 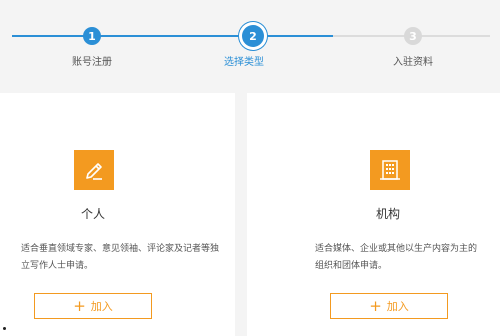 I want to click on card-description: 适合媒体、企业或其他以生产内容为主的组织和团体申请。, so click(x=396, y=257).